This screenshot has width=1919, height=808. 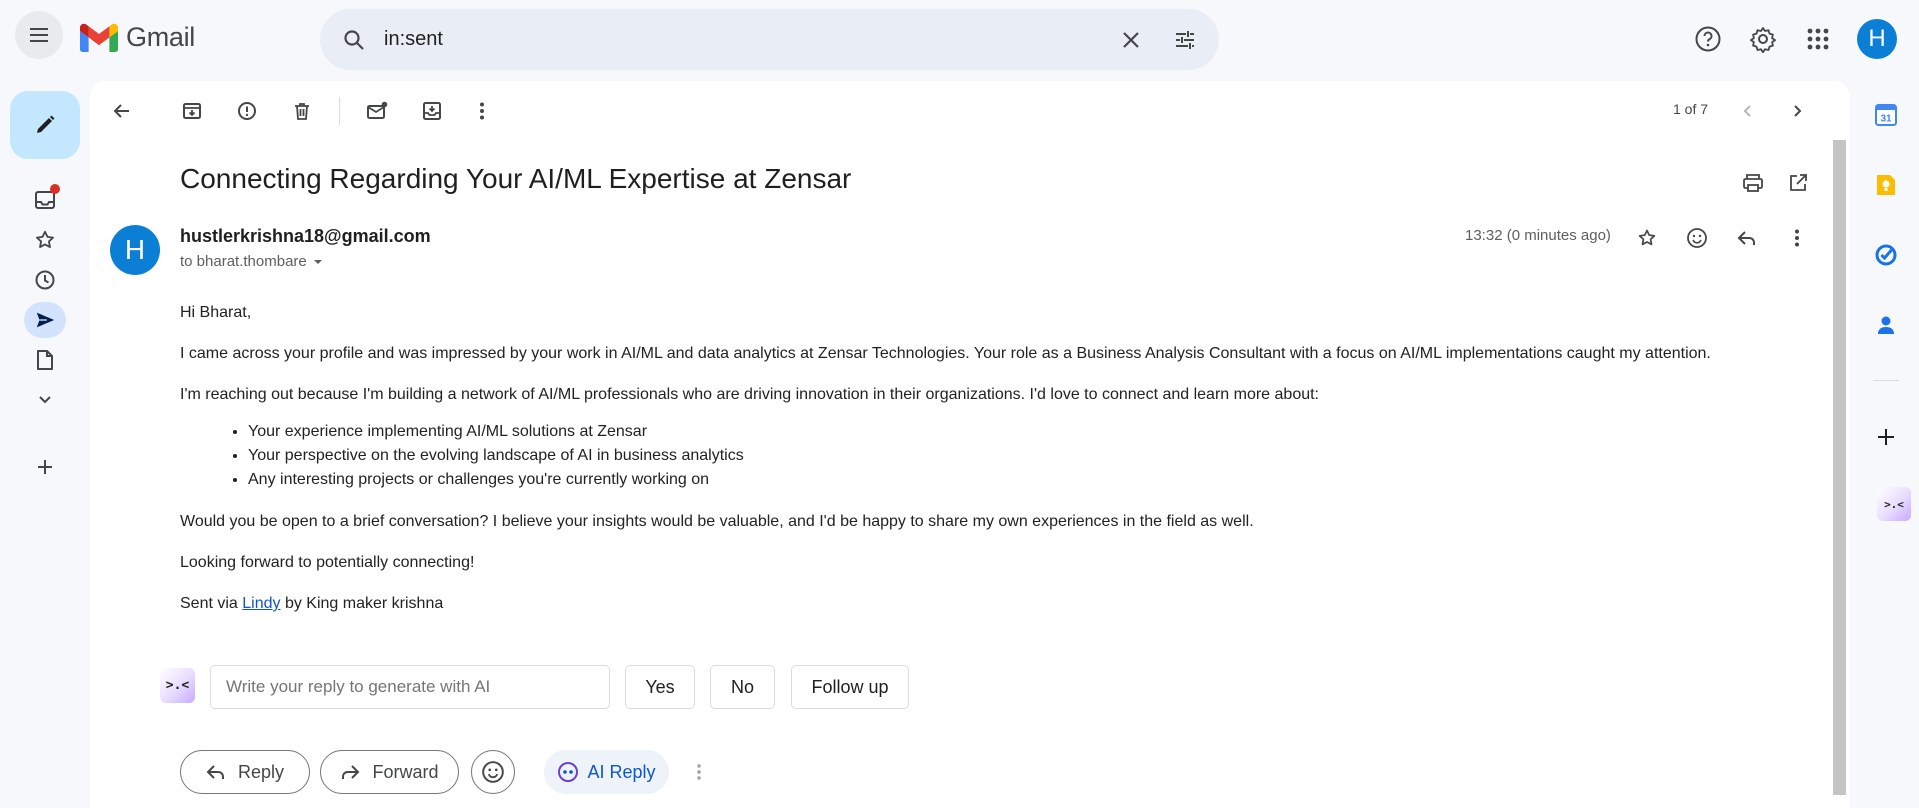 I want to click on contacts-icon, so click(x=1886, y=325).